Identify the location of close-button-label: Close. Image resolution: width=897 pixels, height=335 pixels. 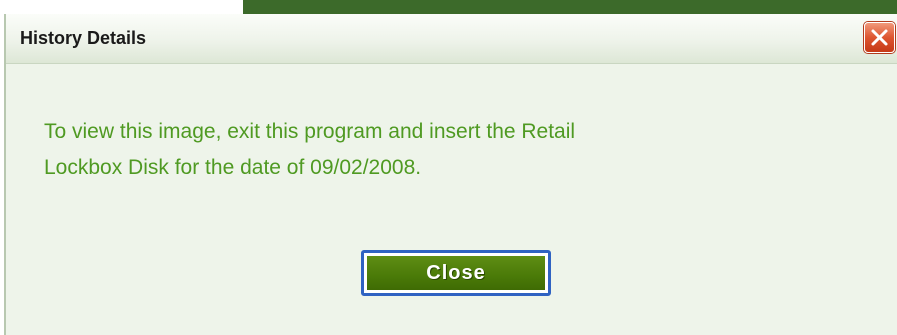
(456, 273).